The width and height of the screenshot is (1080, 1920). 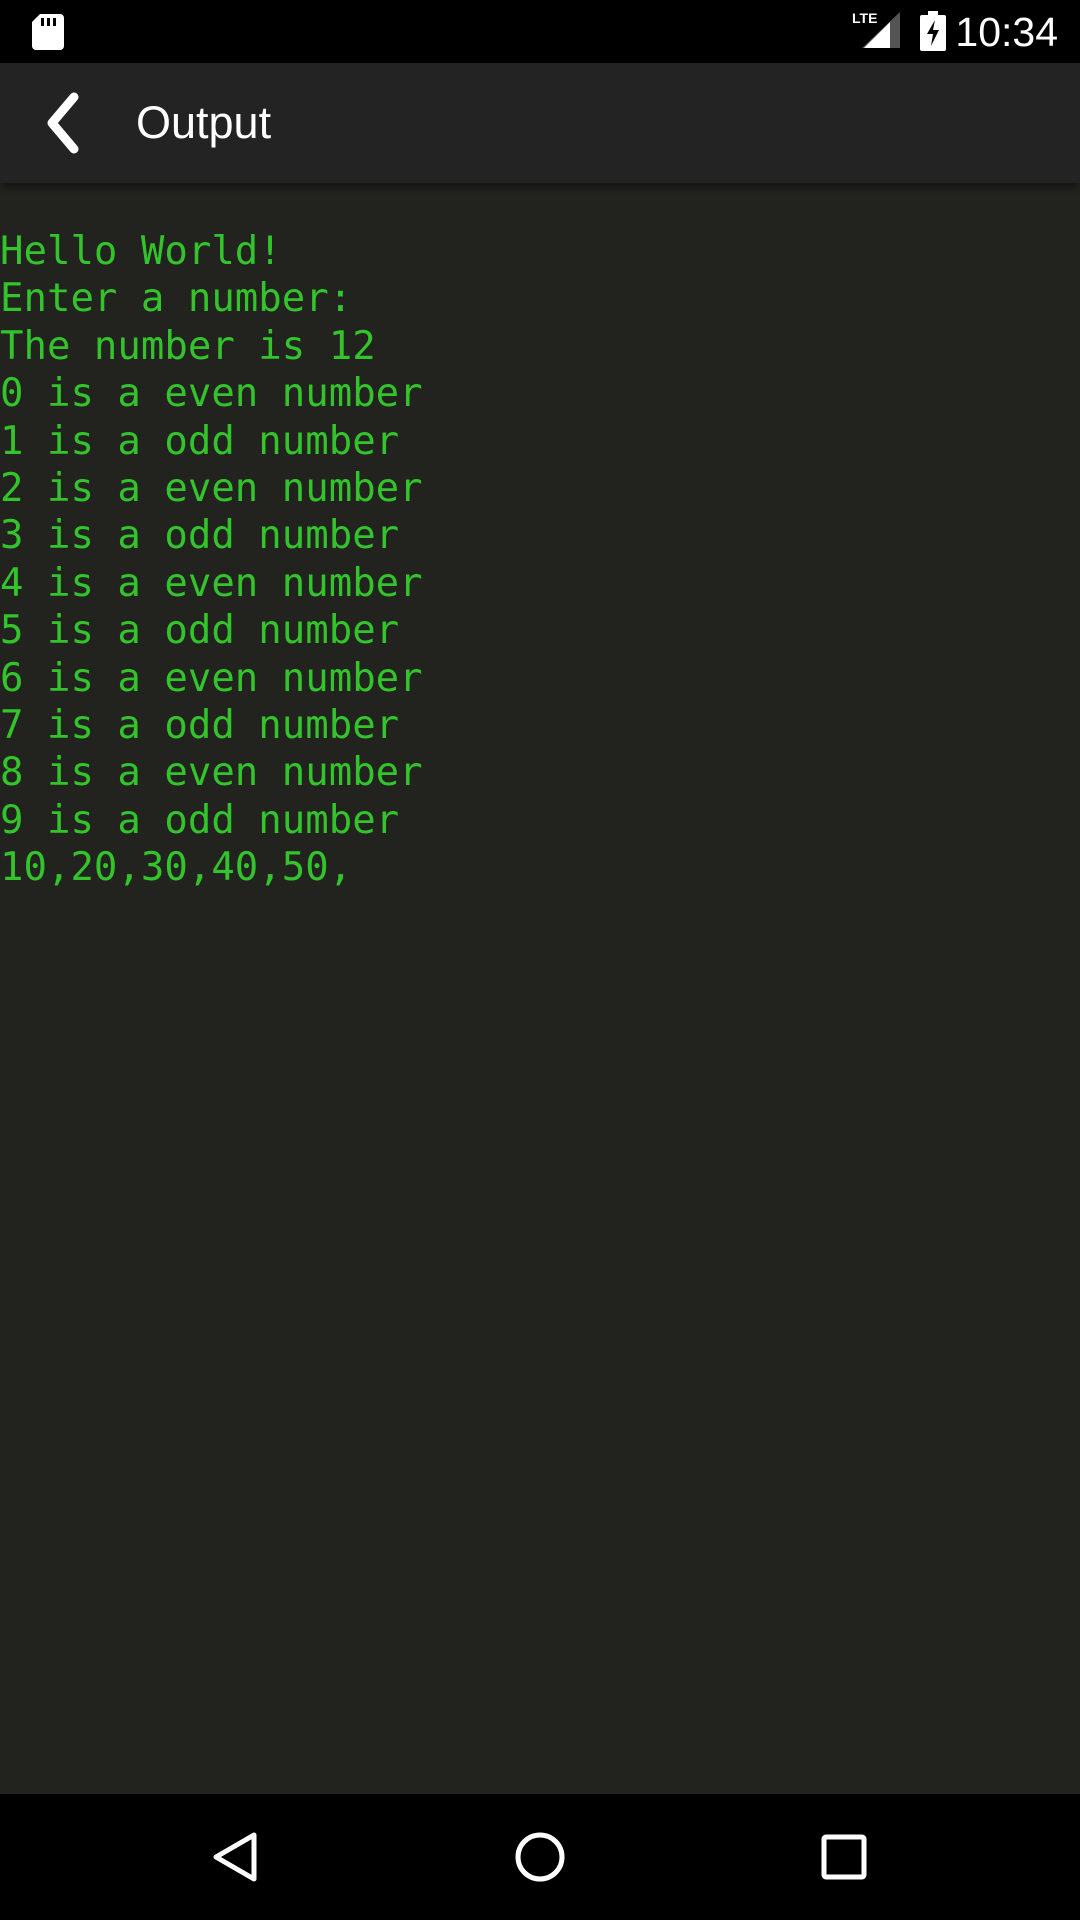 What do you see at coordinates (200, 725) in the screenshot?
I see `console-line: 7 is a odd number` at bounding box center [200, 725].